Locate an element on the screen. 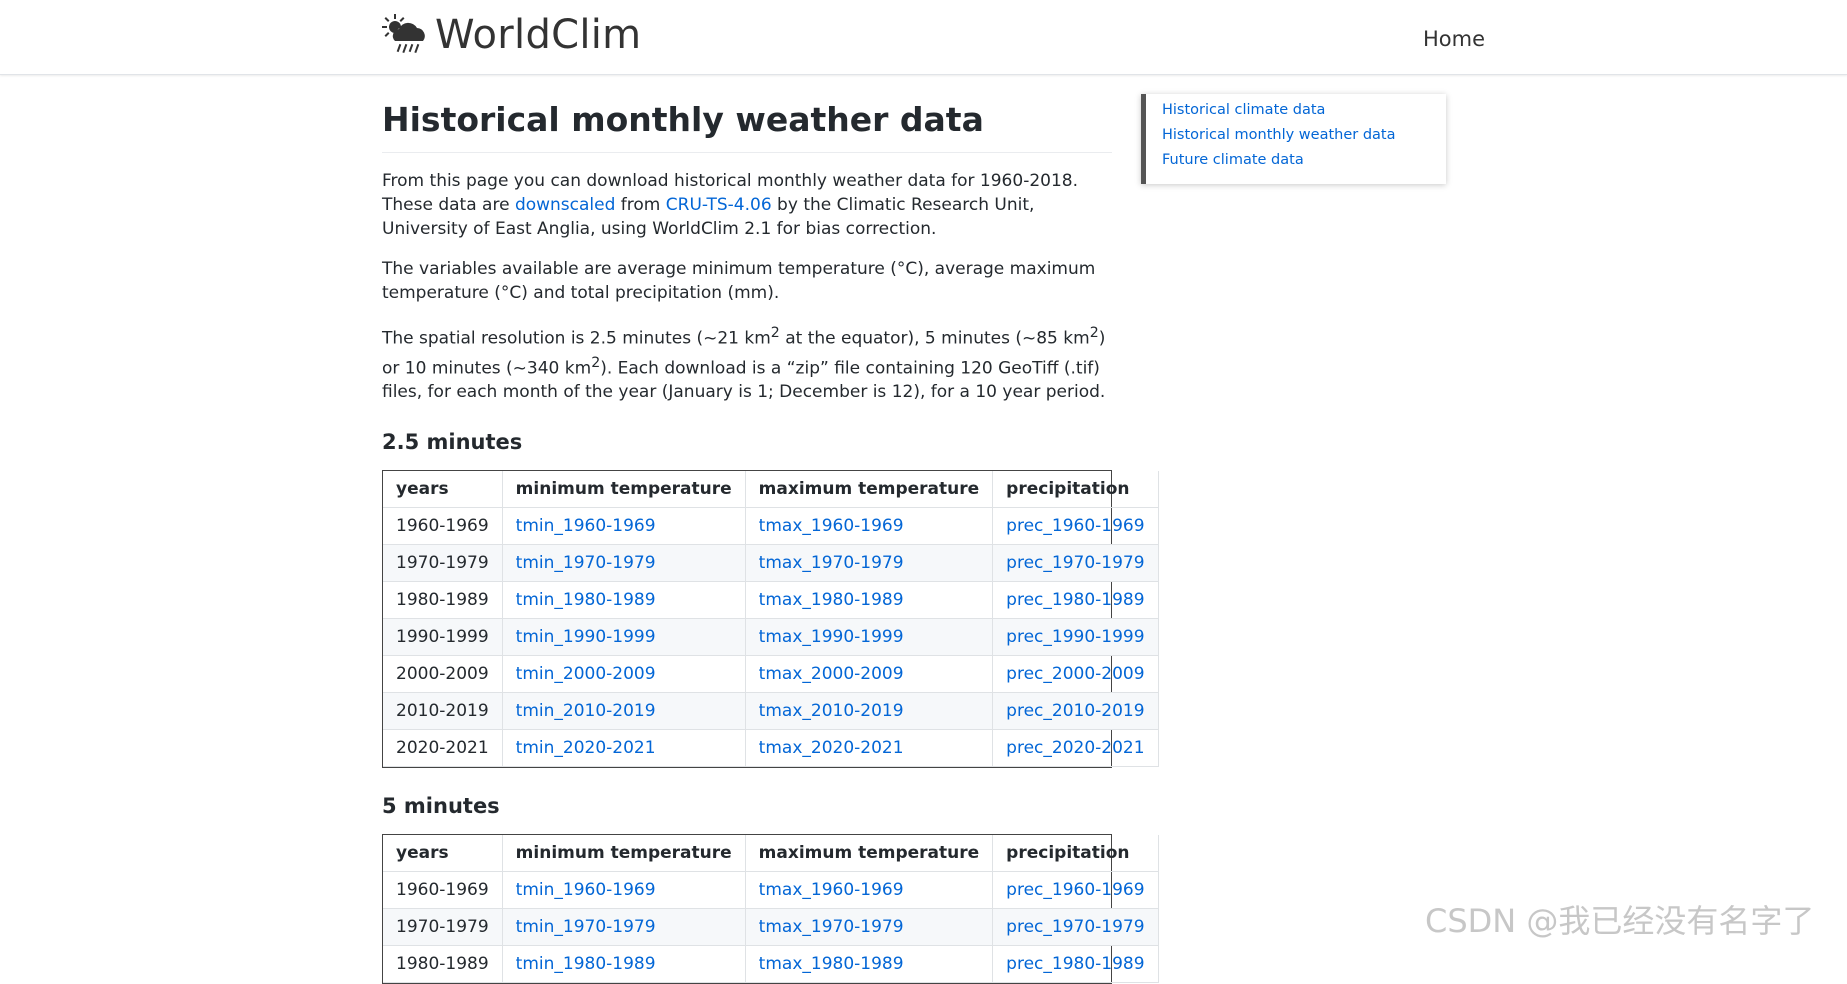  years-cell: 2010-2019 is located at coordinates (443, 711).